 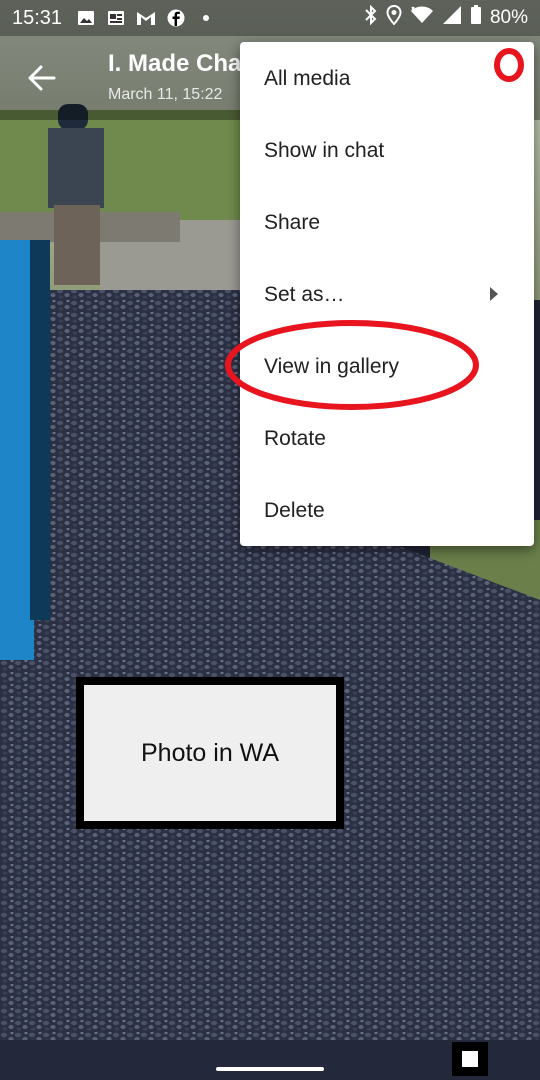 What do you see at coordinates (294, 510) in the screenshot?
I see `menu-item-label: Delete` at bounding box center [294, 510].